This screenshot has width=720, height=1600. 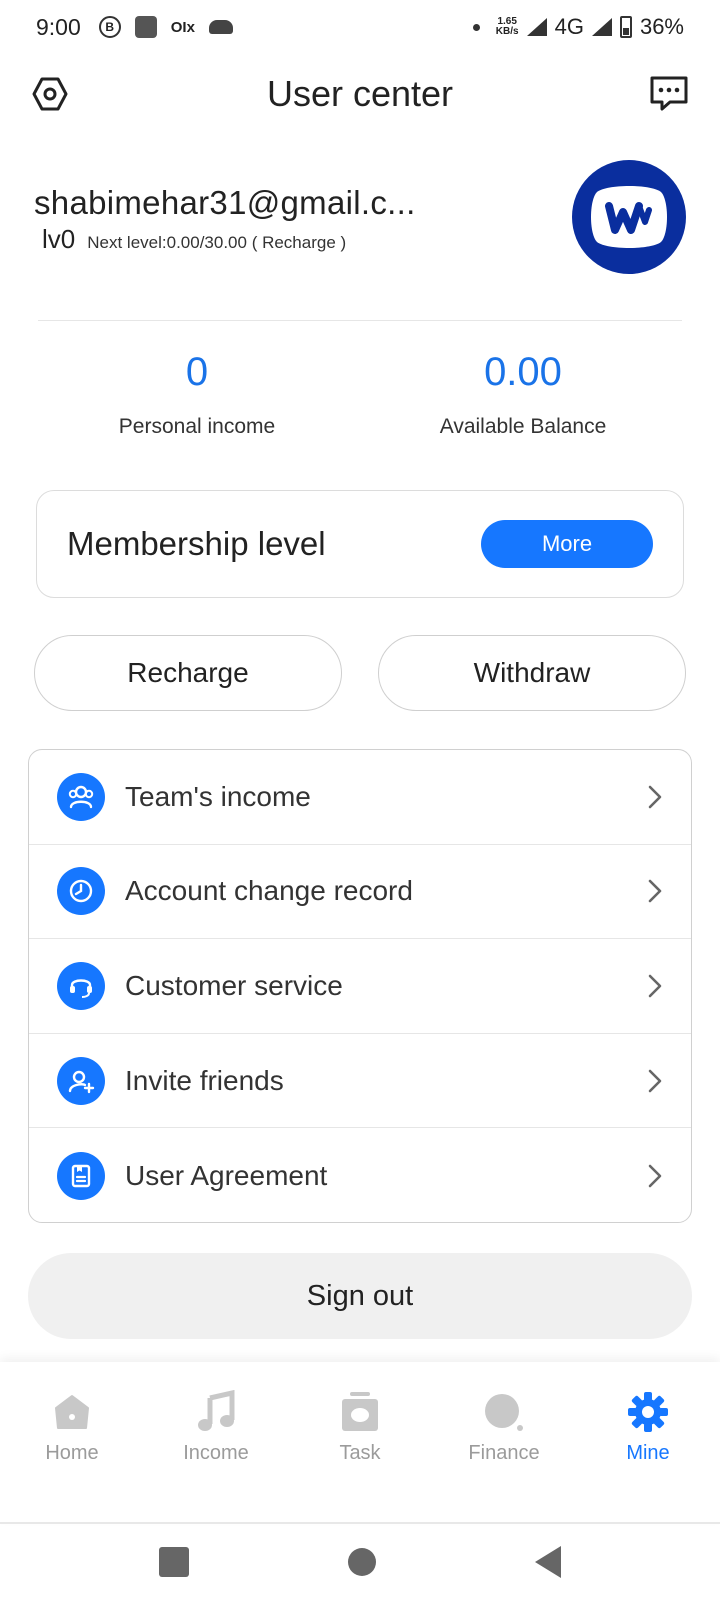 I want to click on header: User center, so click(x=360, y=94).